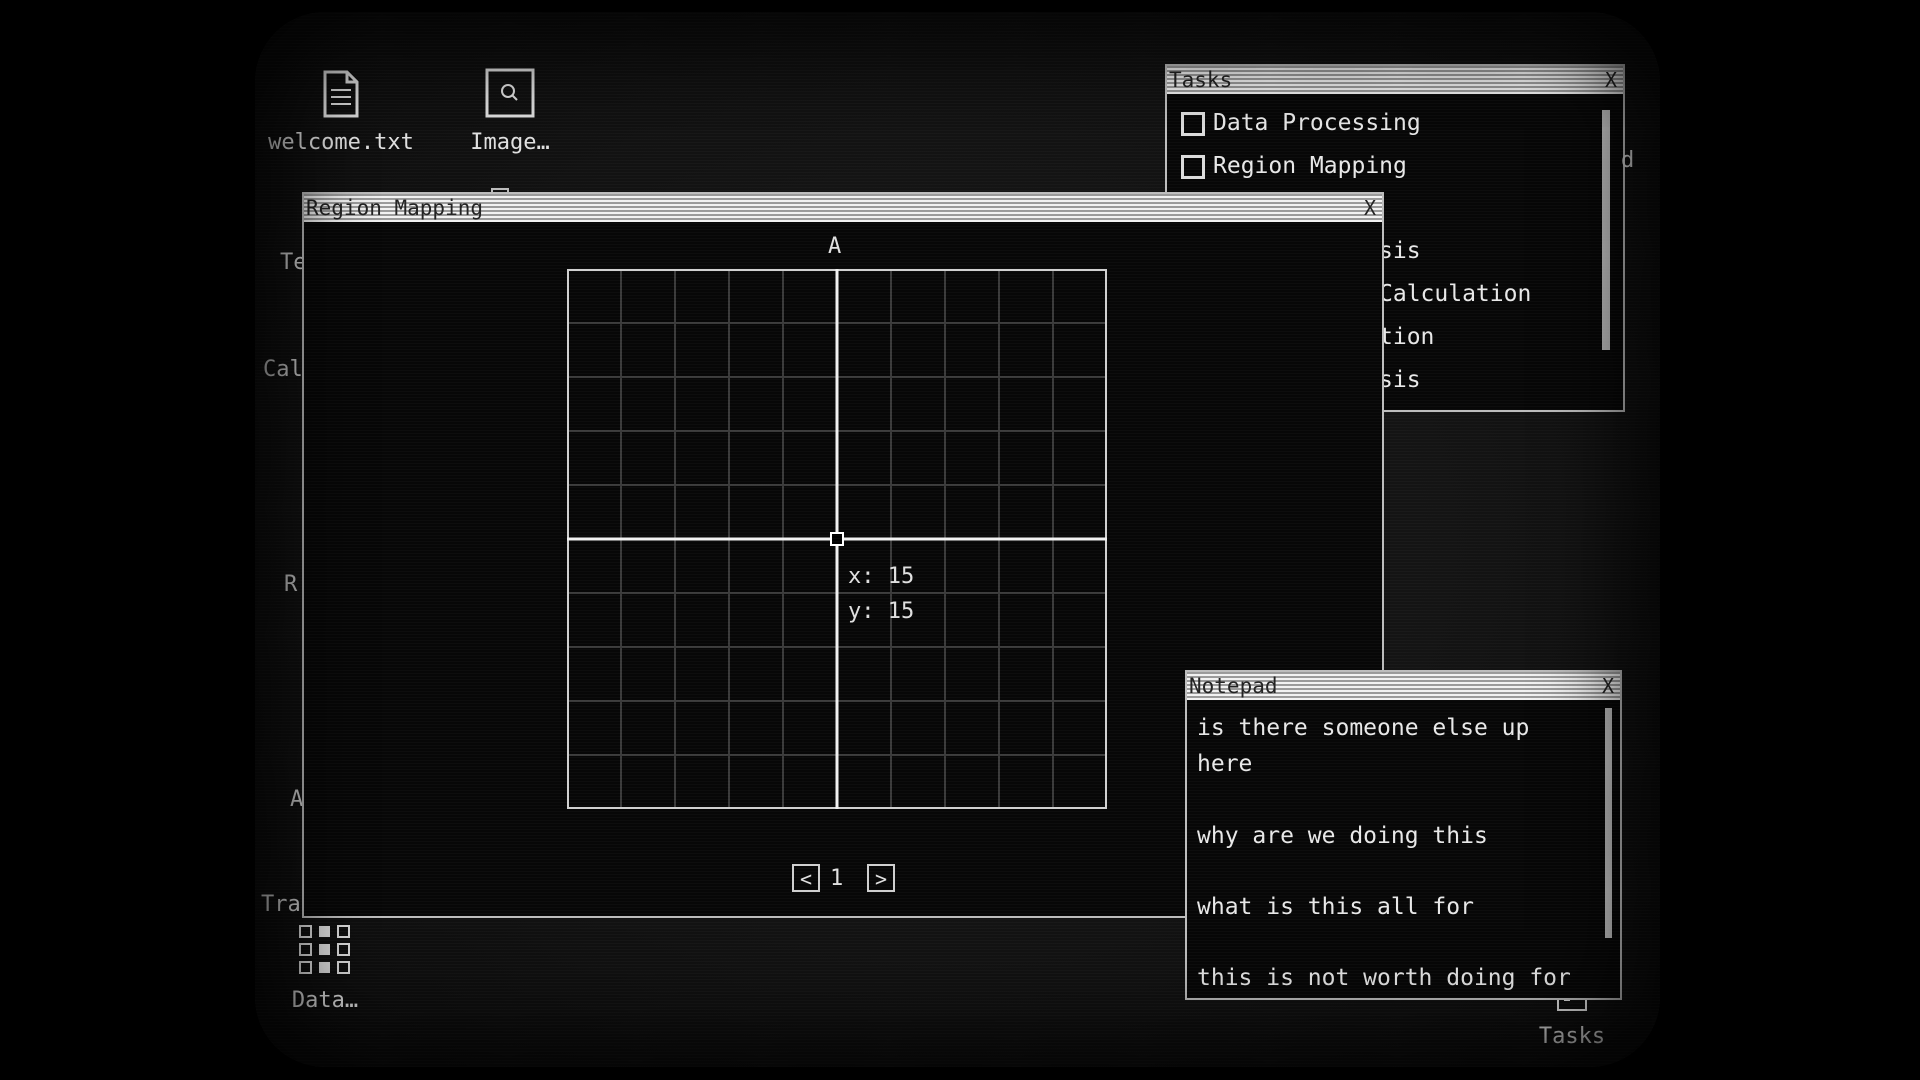  Describe the element at coordinates (1628, 160) in the screenshot. I see `tasks-partial-right: d` at that location.